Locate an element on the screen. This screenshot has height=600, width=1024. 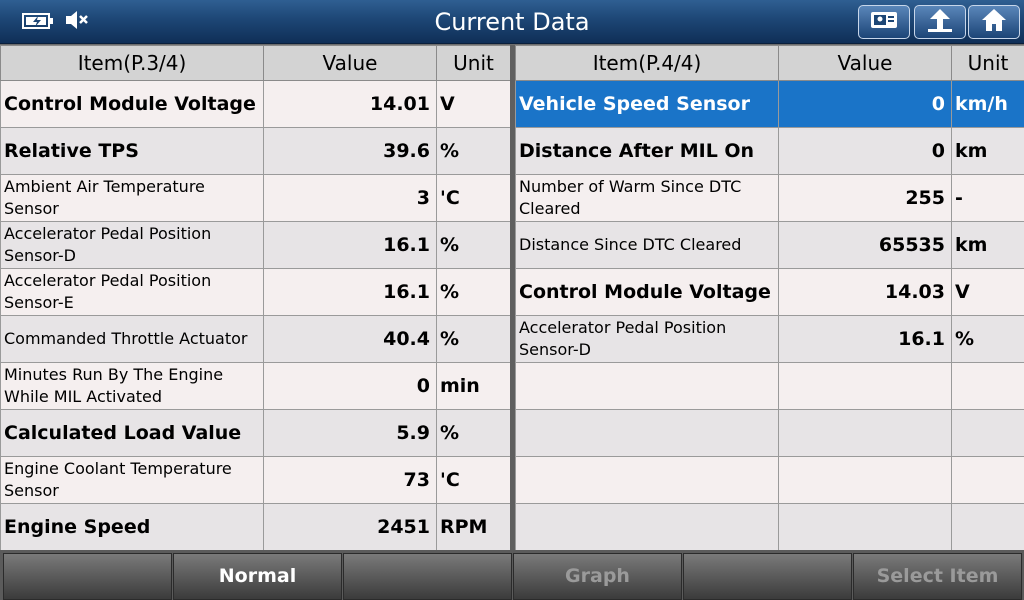
table-row: Distance After MIL On 0 km is located at coordinates (769, 151).